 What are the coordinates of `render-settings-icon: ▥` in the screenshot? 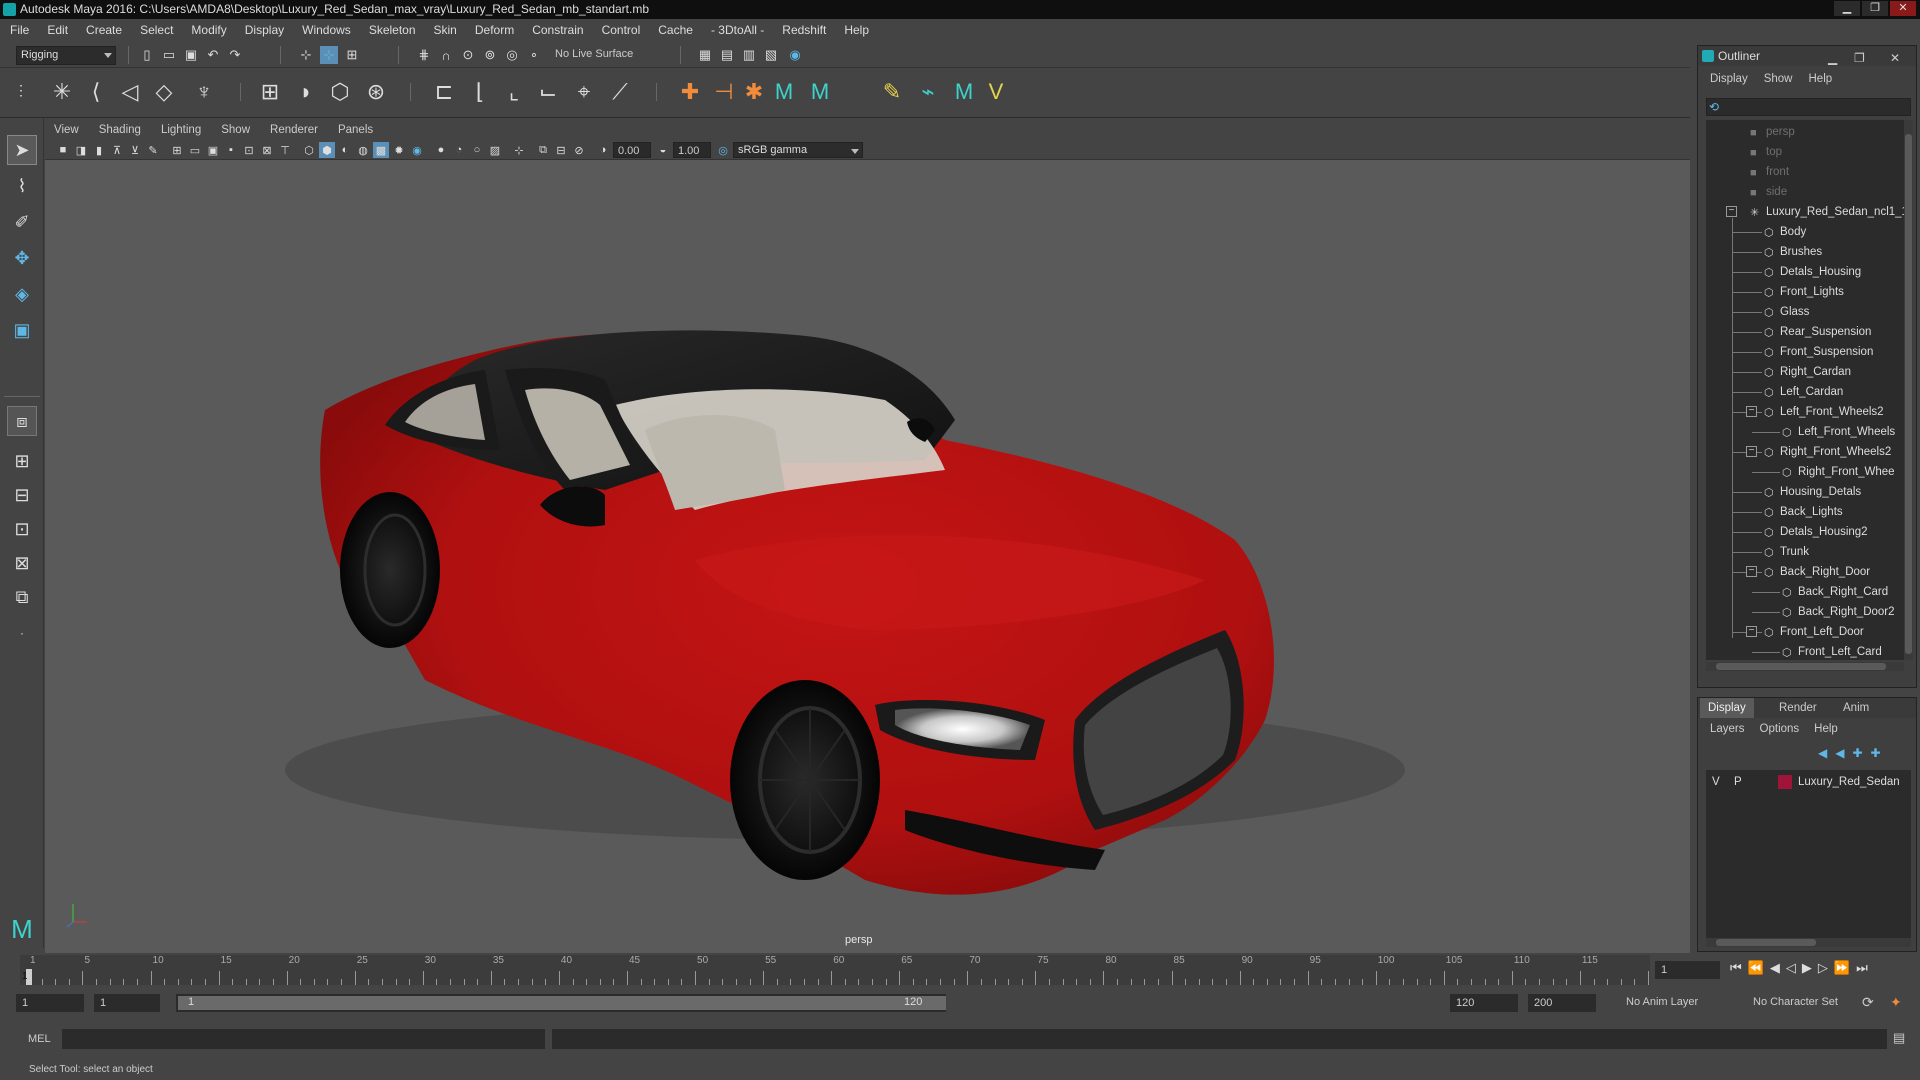 It's located at (749, 55).